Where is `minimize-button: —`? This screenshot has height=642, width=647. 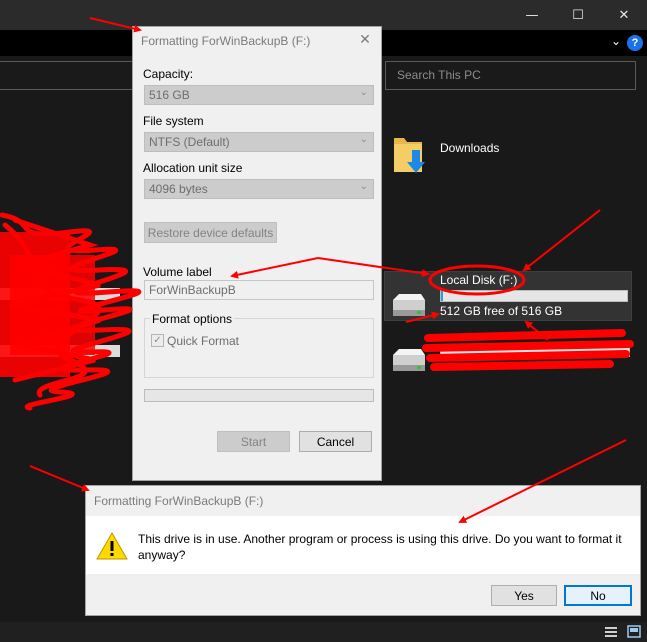 minimize-button: — is located at coordinates (532, 15).